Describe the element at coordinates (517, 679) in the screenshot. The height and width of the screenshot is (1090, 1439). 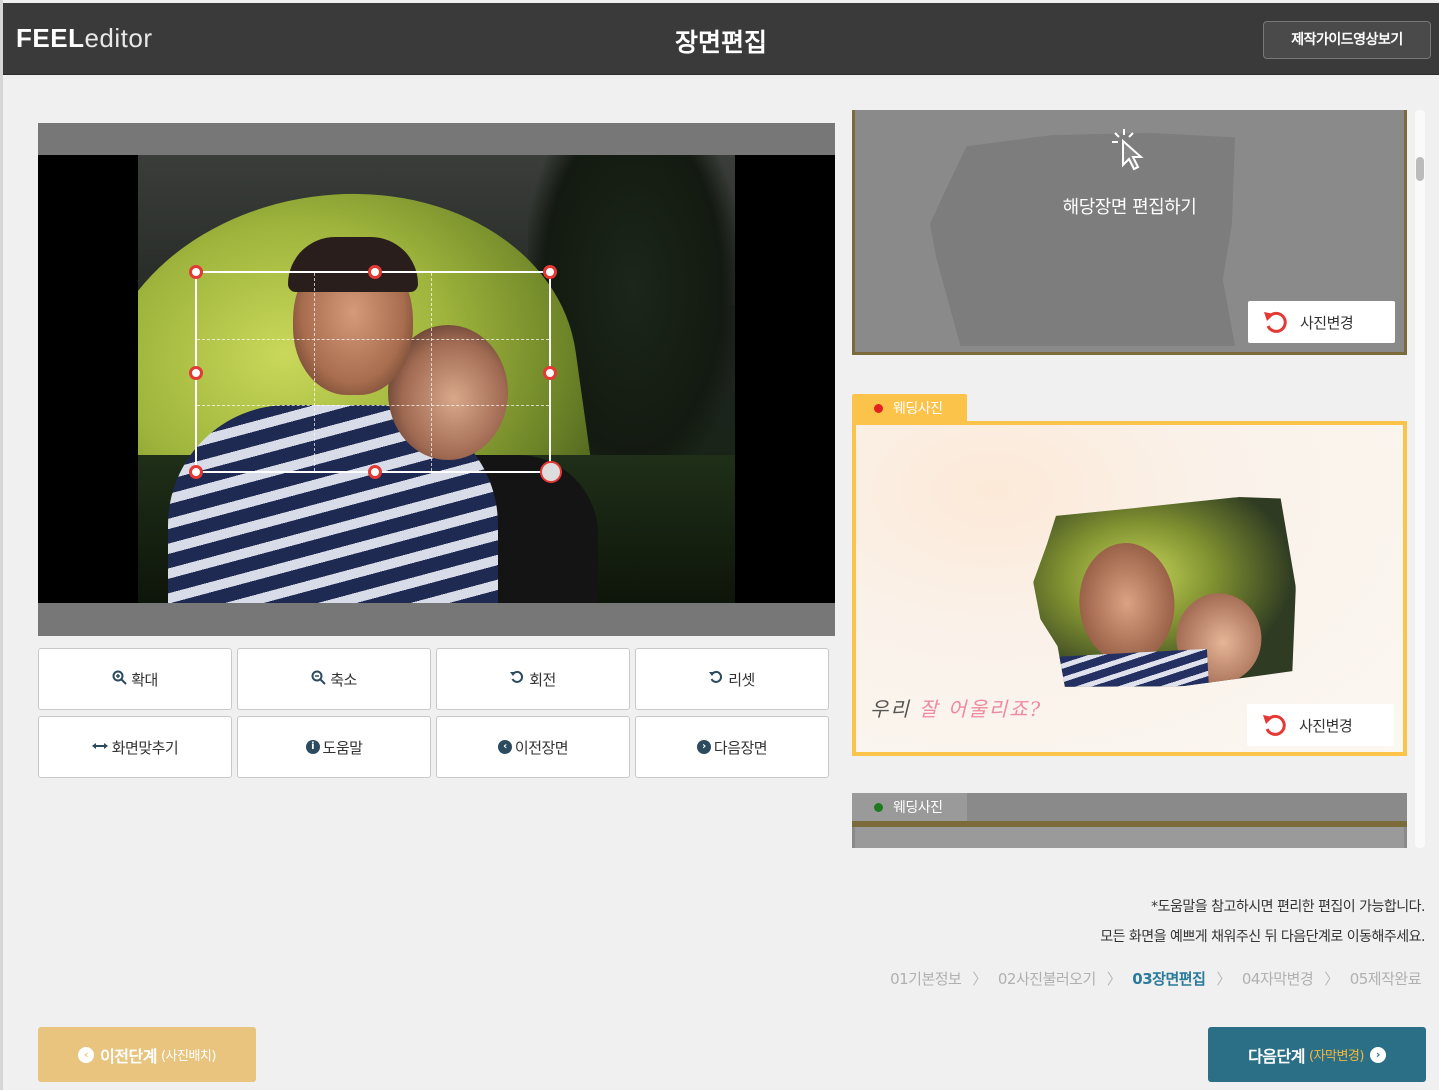
I see `rotate-icon` at that location.